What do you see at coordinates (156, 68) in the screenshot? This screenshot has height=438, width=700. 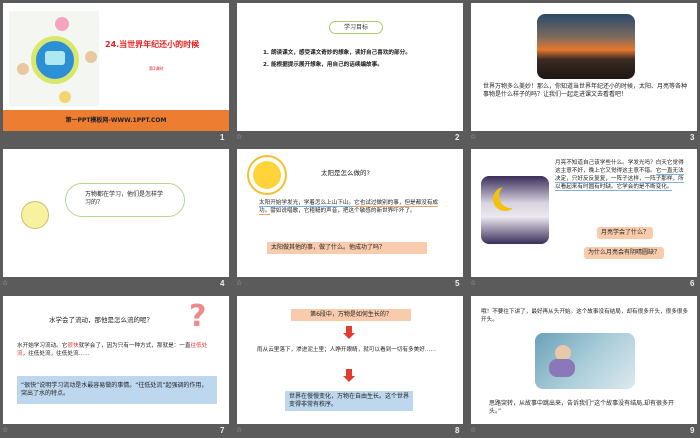 I see `slide-subtitle: 第2课时` at bounding box center [156, 68].